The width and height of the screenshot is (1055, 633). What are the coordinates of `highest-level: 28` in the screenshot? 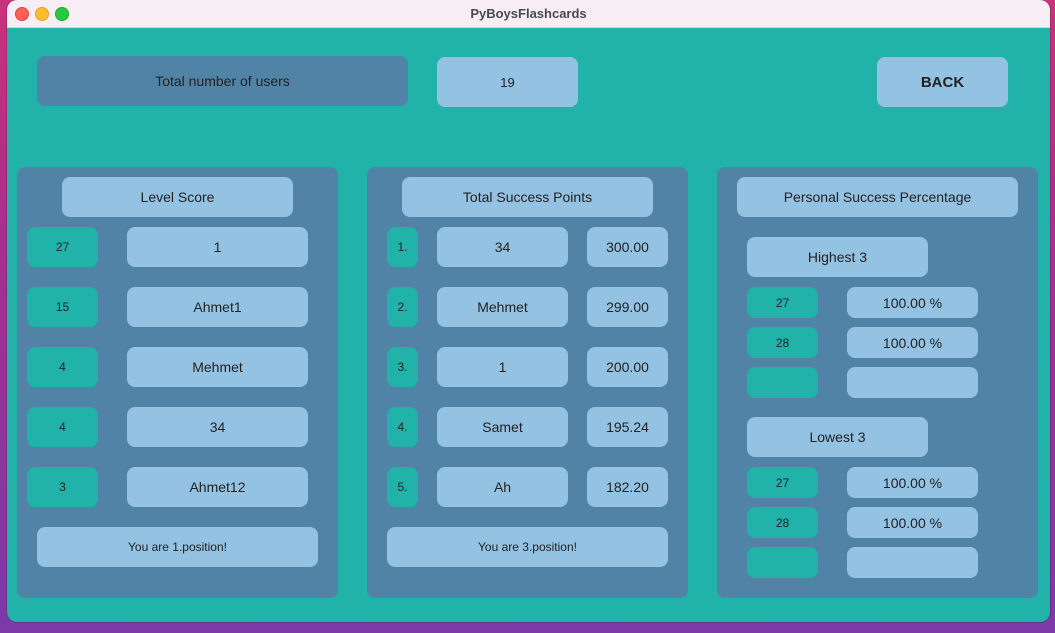 It's located at (782, 342).